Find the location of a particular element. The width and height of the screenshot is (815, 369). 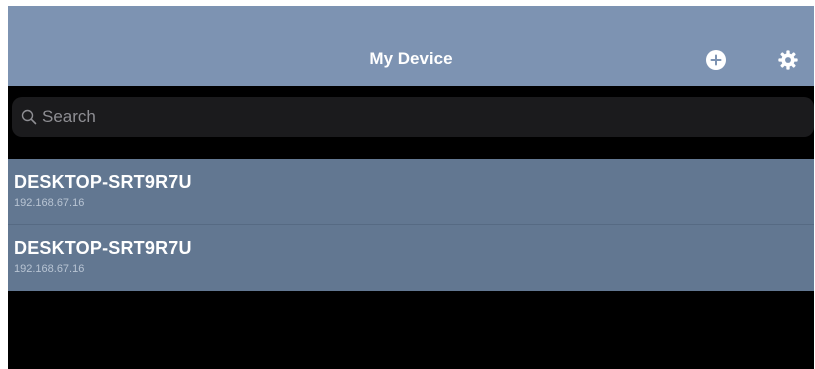

search-icon is located at coordinates (29, 117).